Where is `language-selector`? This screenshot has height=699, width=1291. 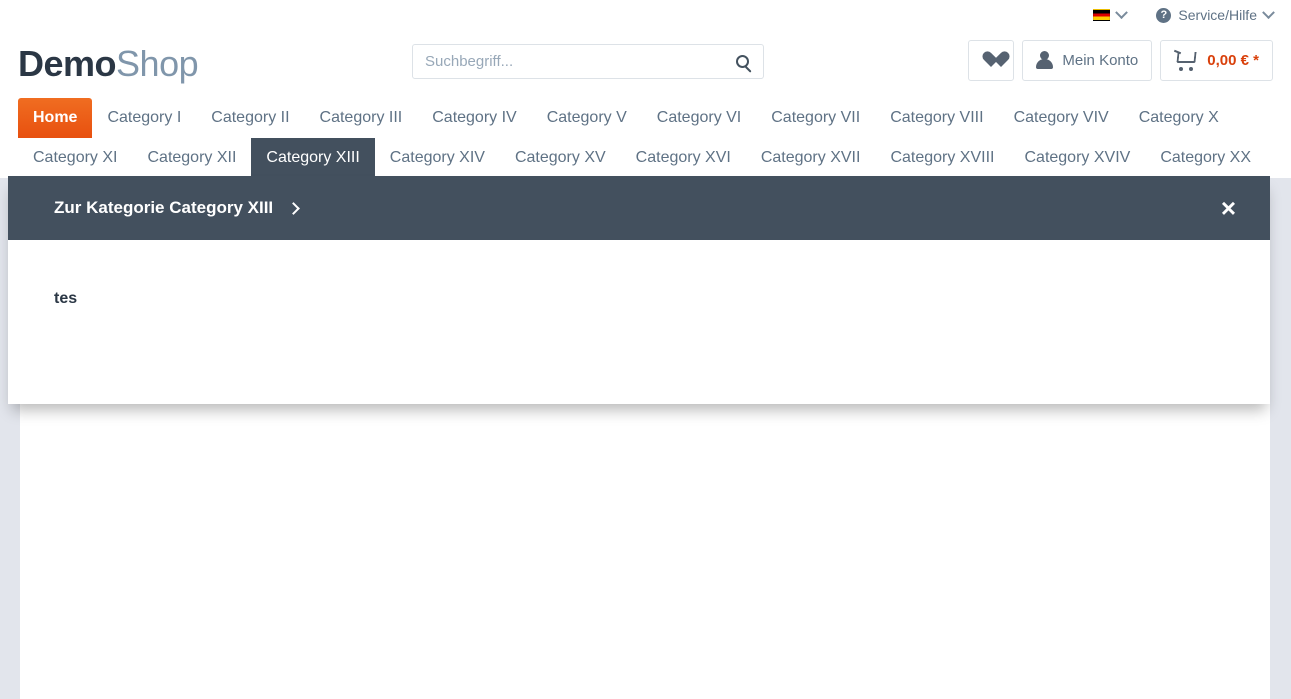
language-selector is located at coordinates (1111, 13).